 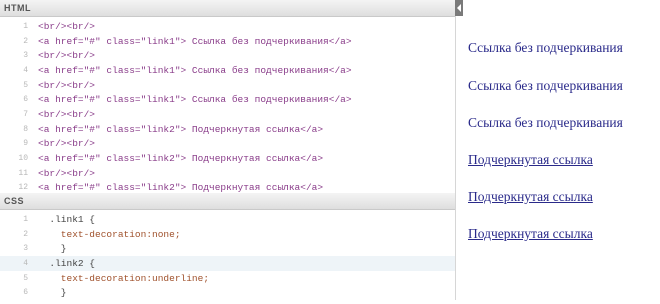 What do you see at coordinates (227, 144) in the screenshot?
I see `code-line: 9 <br/><br/>` at bounding box center [227, 144].